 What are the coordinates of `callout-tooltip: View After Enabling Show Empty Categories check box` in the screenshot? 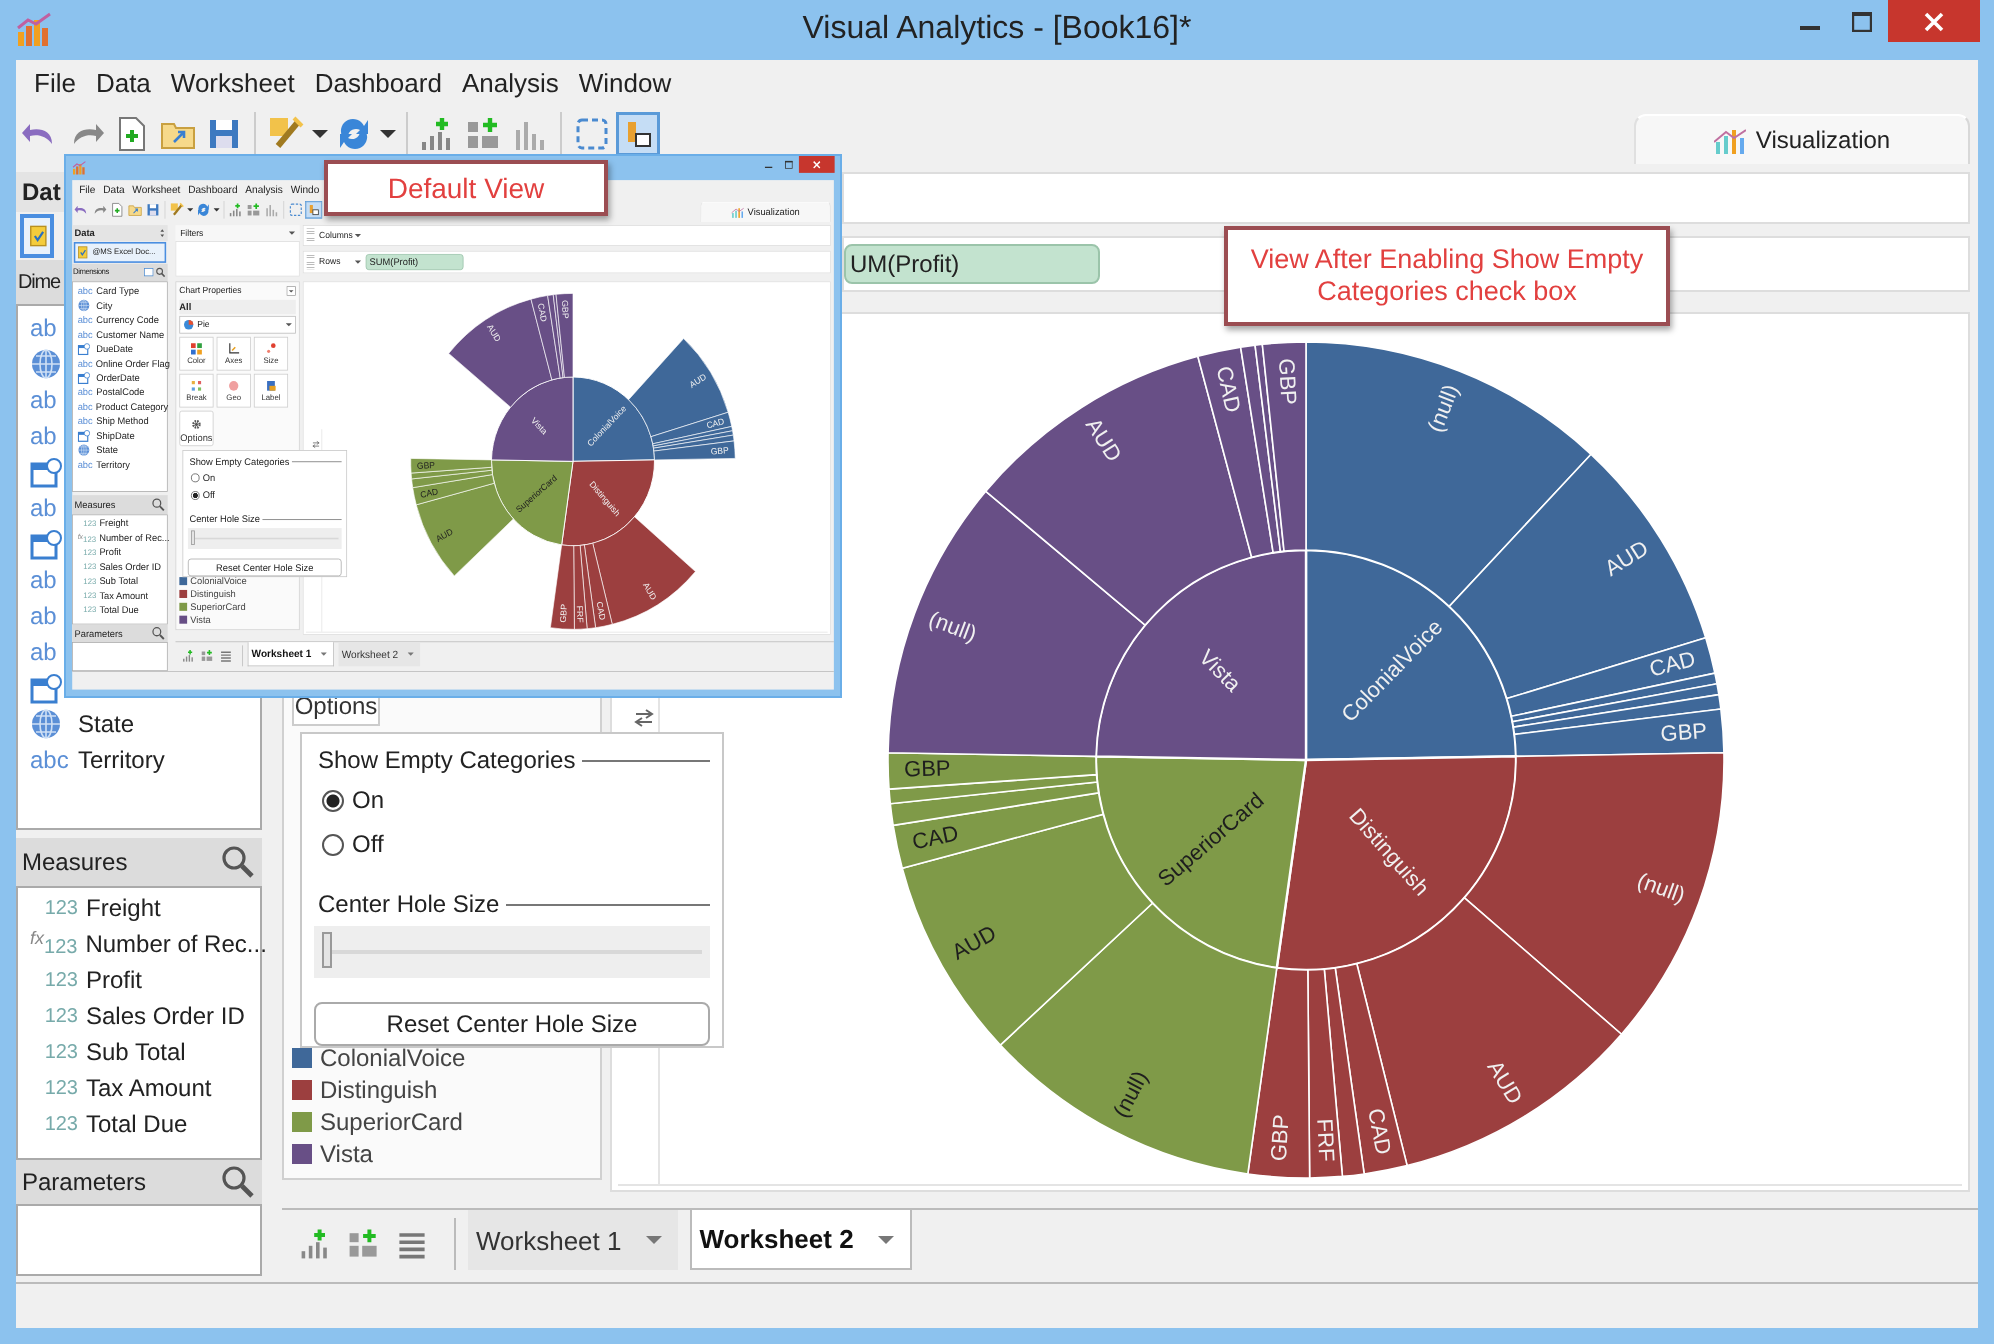 It's located at (1447, 276).